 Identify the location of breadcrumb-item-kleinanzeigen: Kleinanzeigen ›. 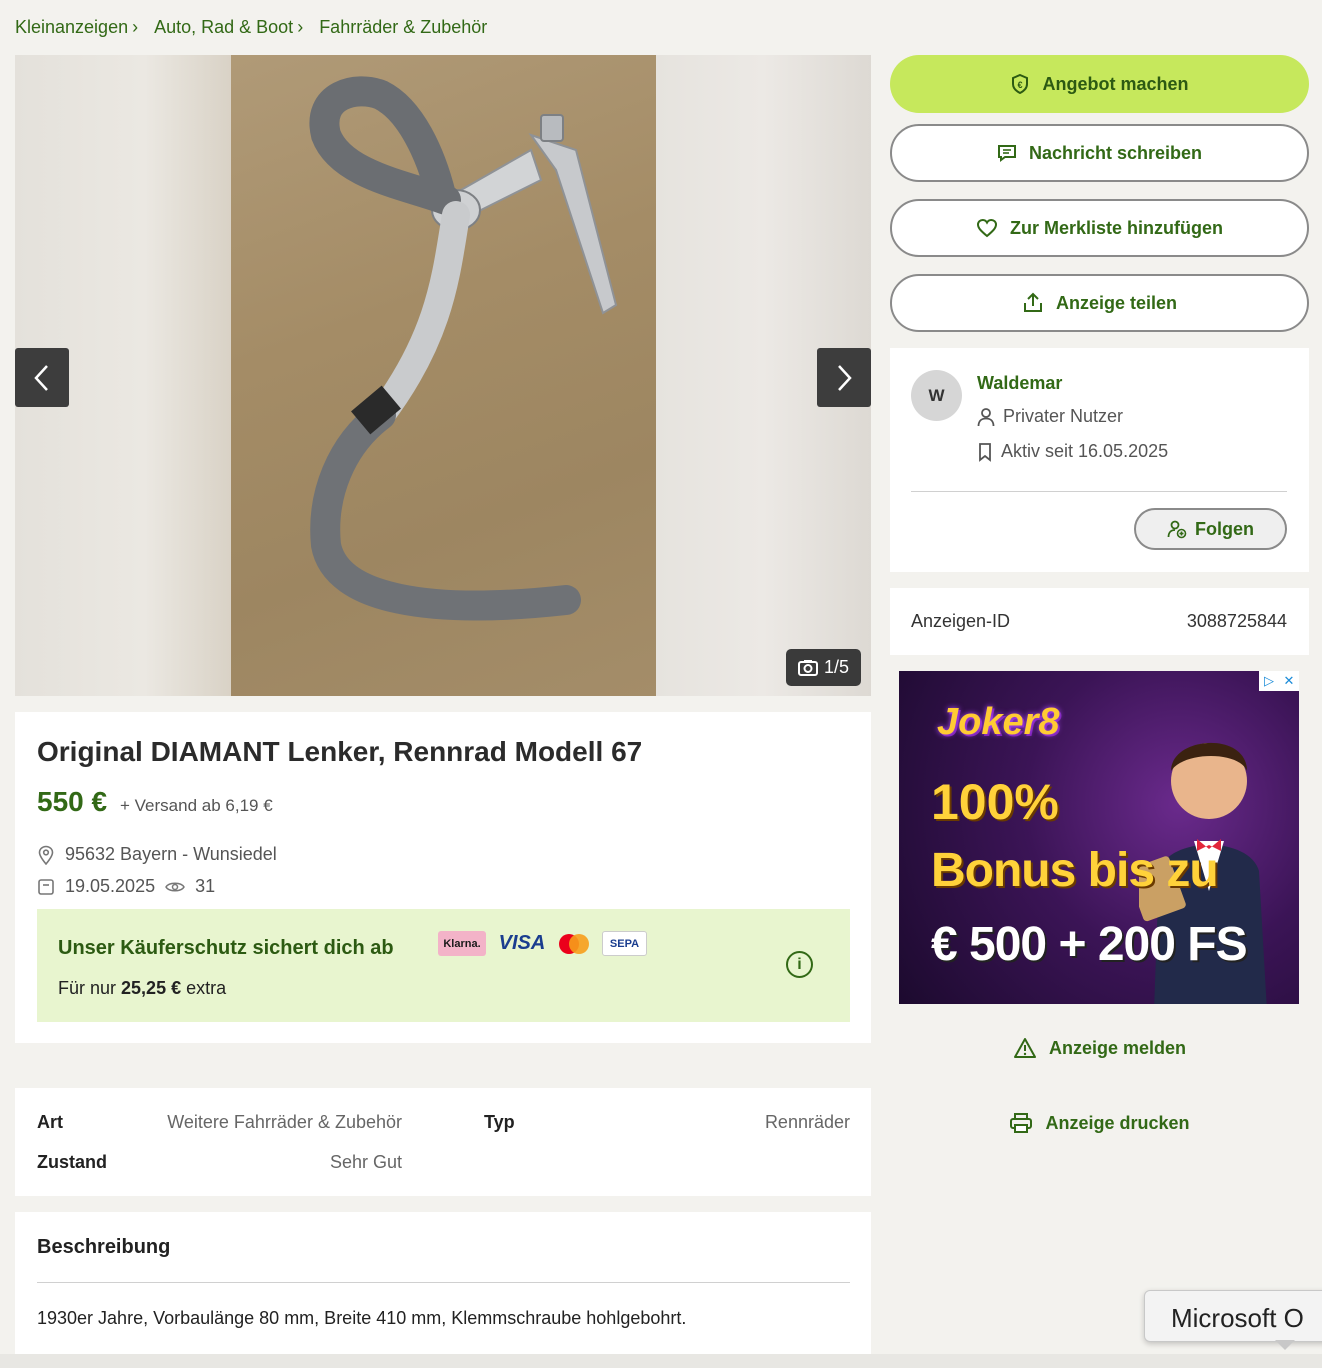
(76, 27).